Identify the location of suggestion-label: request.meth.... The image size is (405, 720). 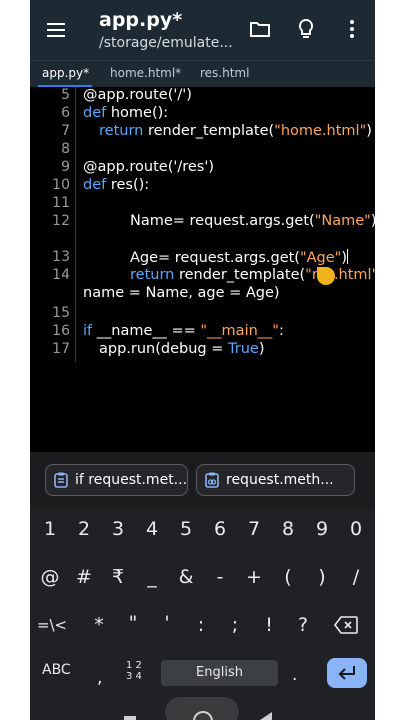
(280, 480).